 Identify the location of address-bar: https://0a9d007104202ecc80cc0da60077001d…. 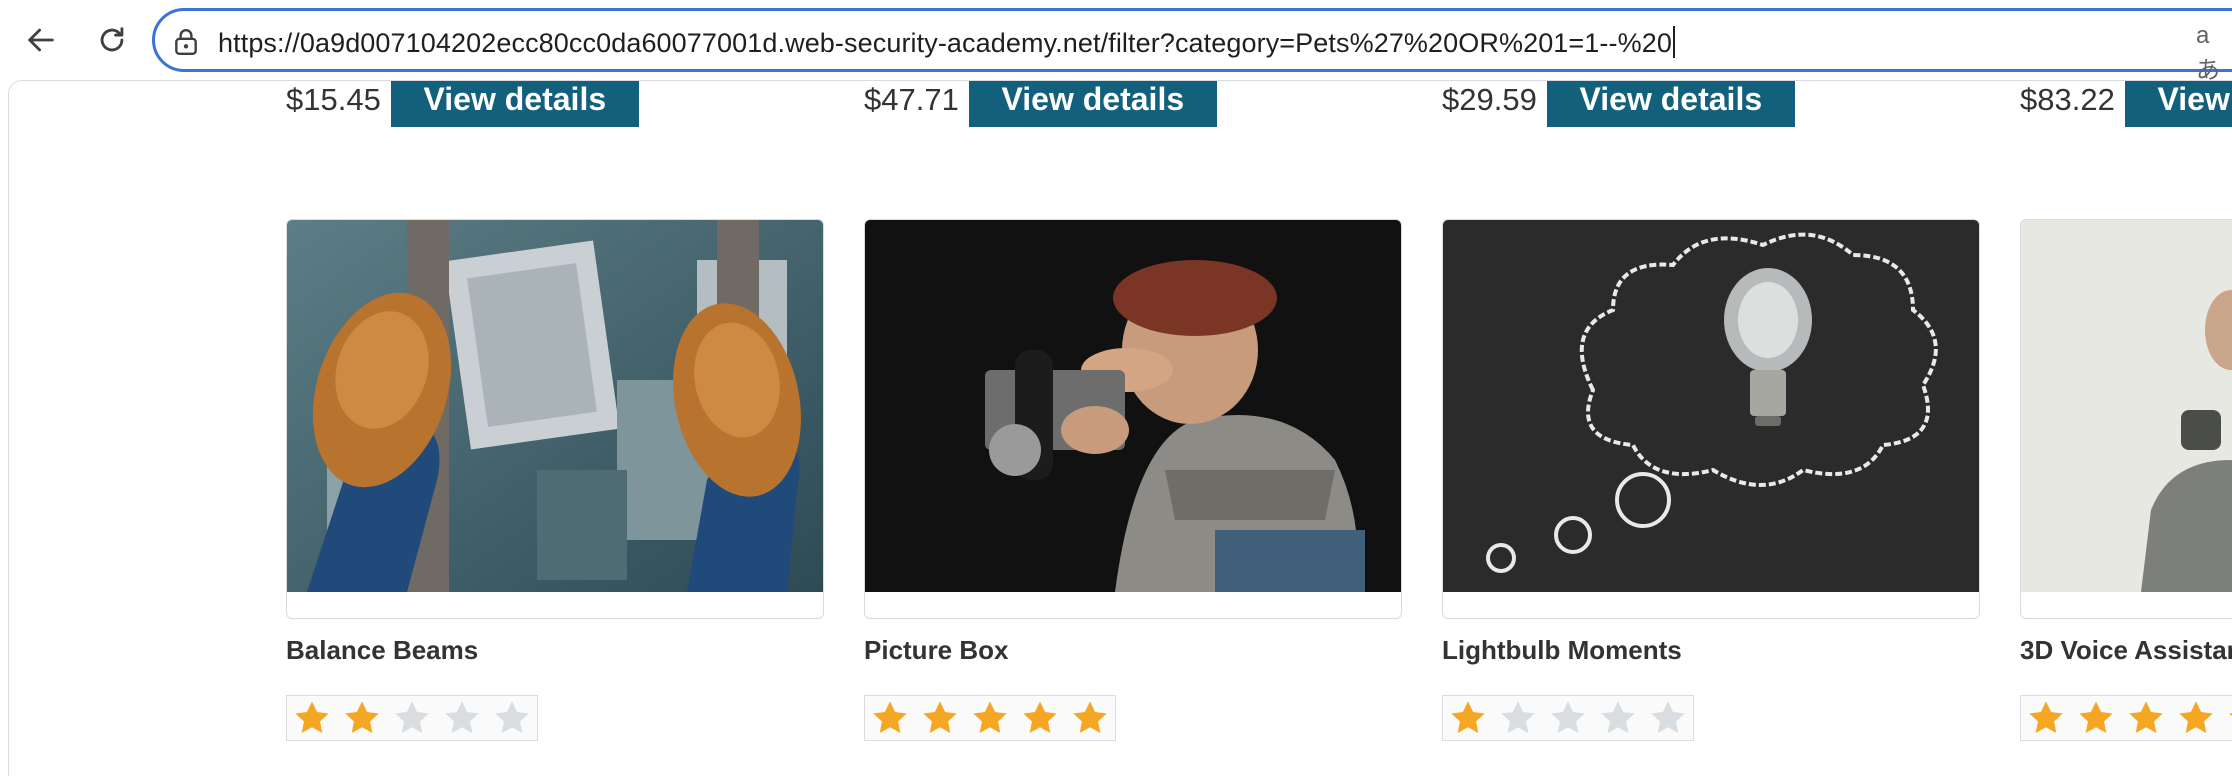
(1192, 40).